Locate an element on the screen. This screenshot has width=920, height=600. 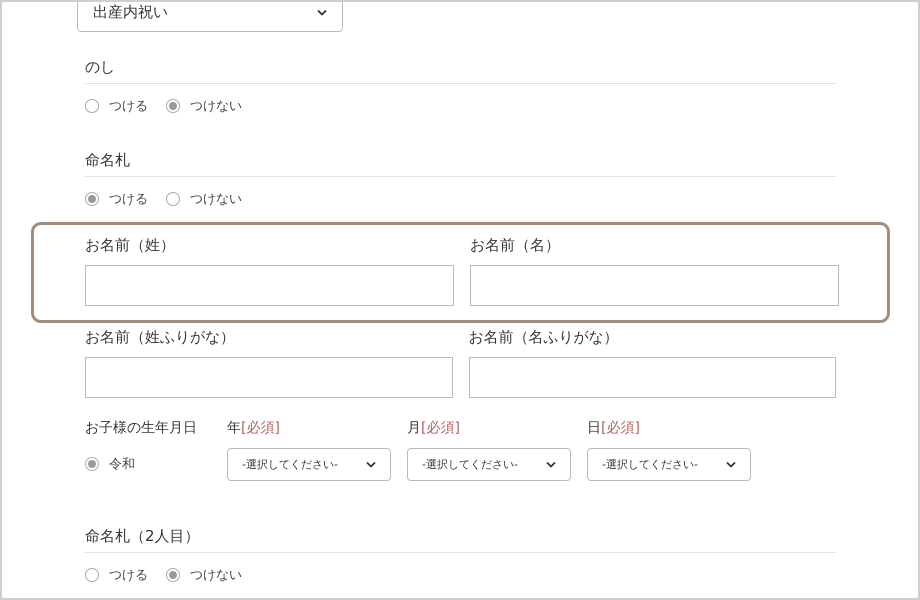
field-label: お名前（姓） is located at coordinates (130, 245).